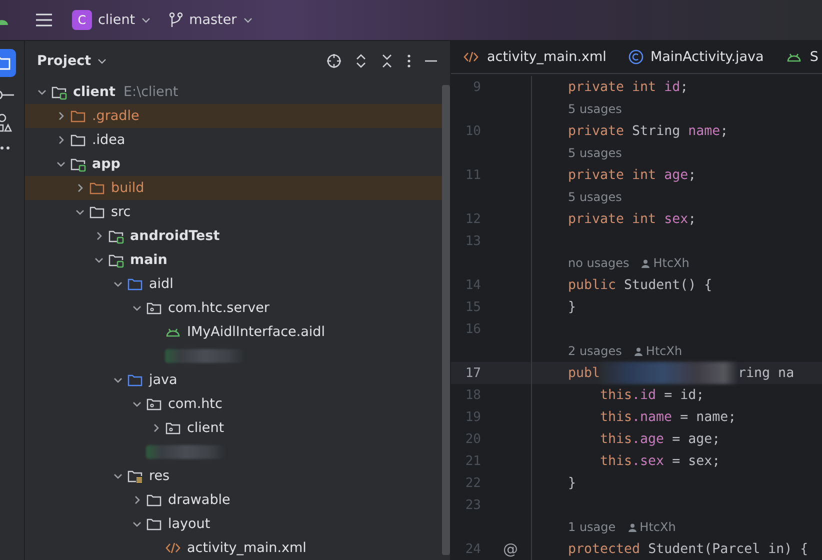  What do you see at coordinates (109, 140) in the screenshot?
I see `tree-item: .idea` at bounding box center [109, 140].